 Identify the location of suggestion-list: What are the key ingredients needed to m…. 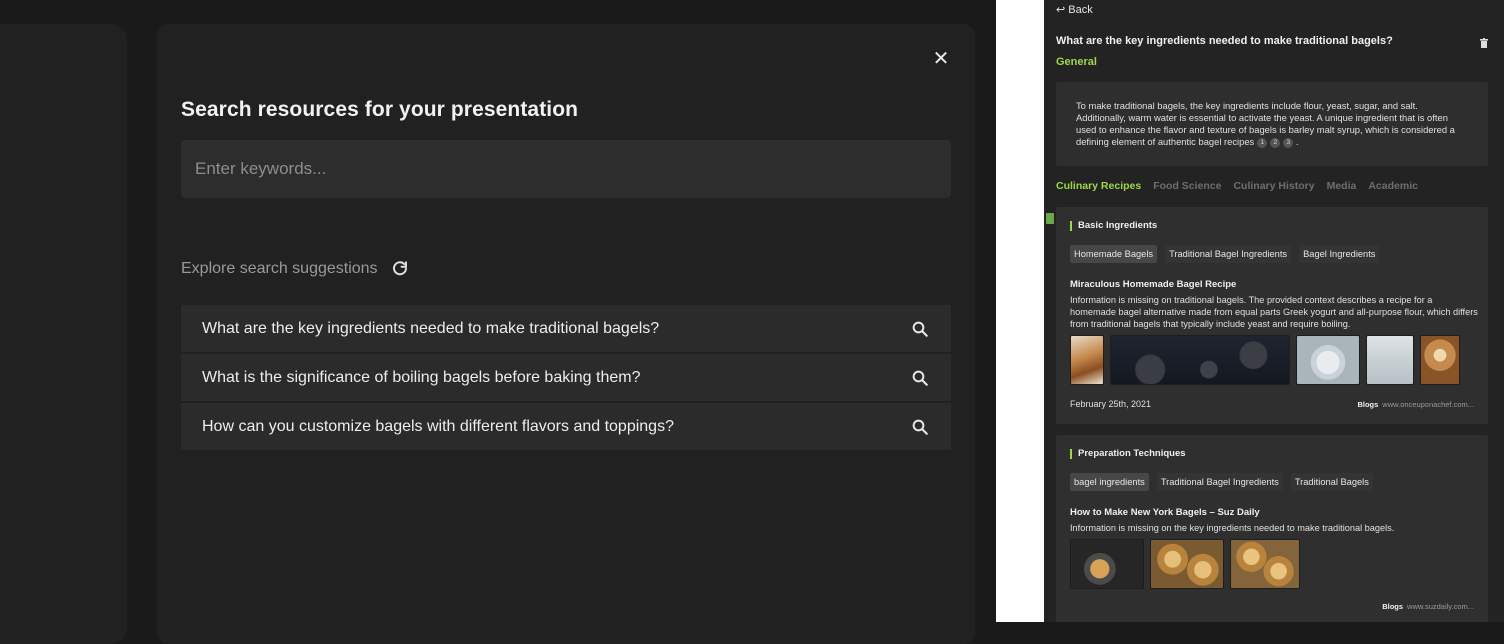
(566, 378).